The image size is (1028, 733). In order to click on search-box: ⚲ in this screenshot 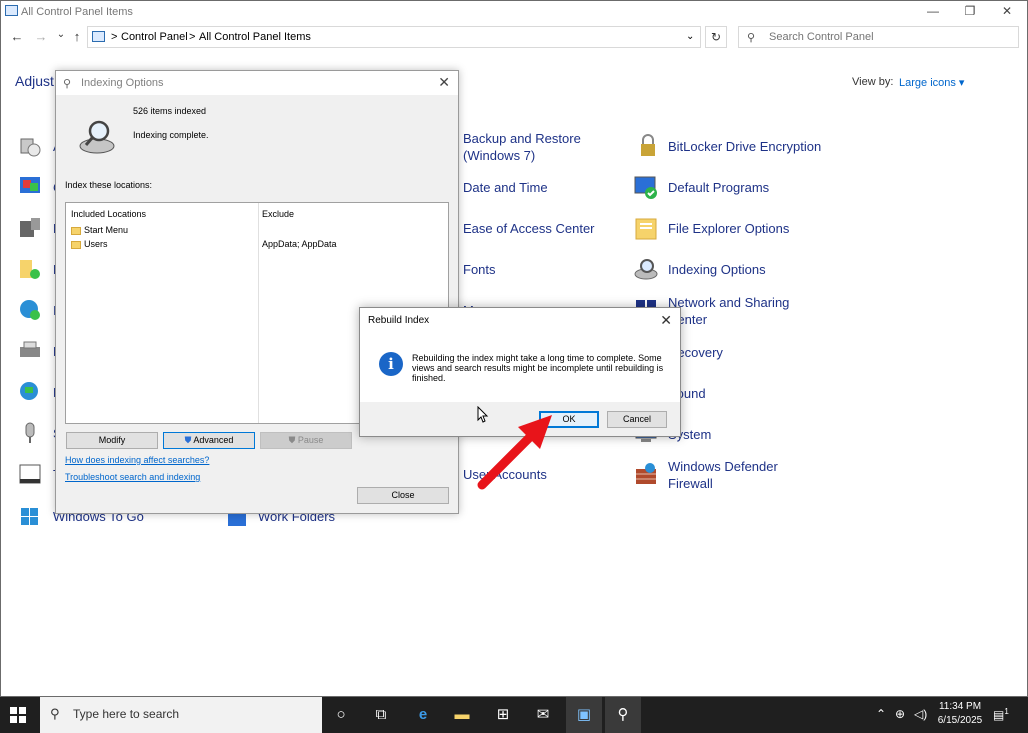, I will do `click(878, 37)`.